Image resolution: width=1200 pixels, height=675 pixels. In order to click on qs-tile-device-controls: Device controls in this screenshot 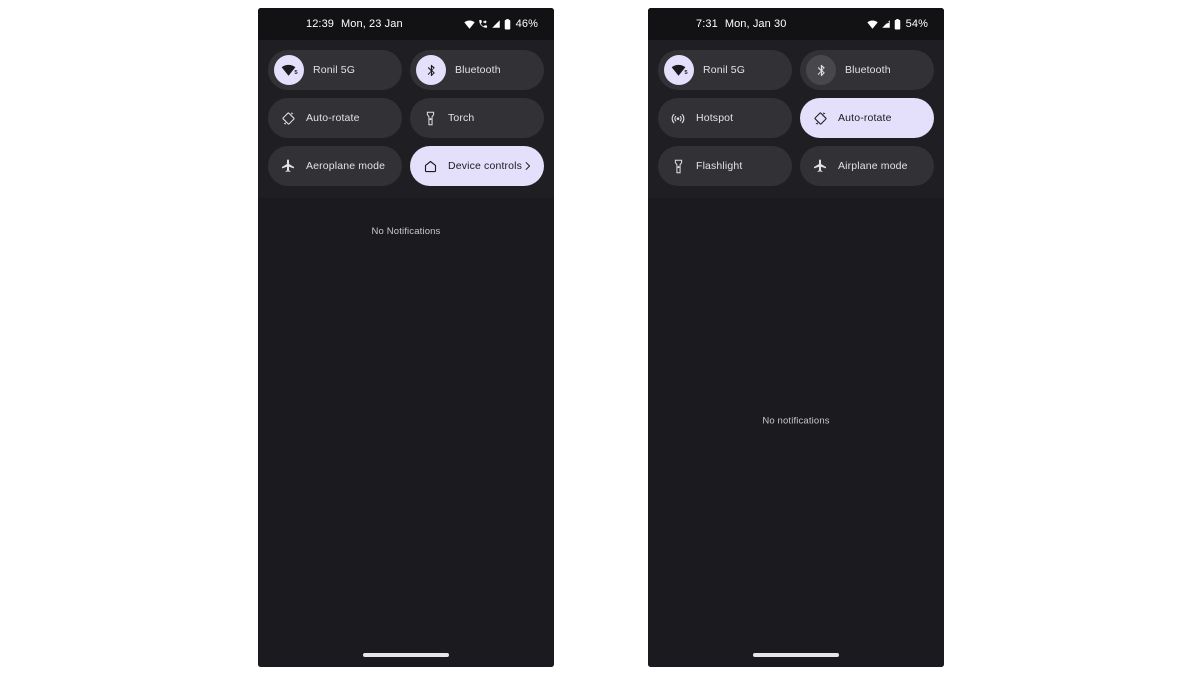, I will do `click(477, 166)`.